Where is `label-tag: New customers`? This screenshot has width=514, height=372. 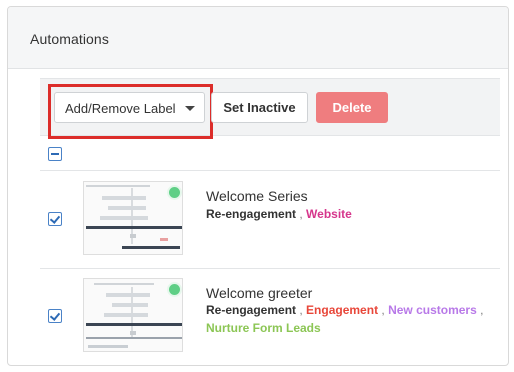
label-tag: New customers is located at coordinates (432, 310).